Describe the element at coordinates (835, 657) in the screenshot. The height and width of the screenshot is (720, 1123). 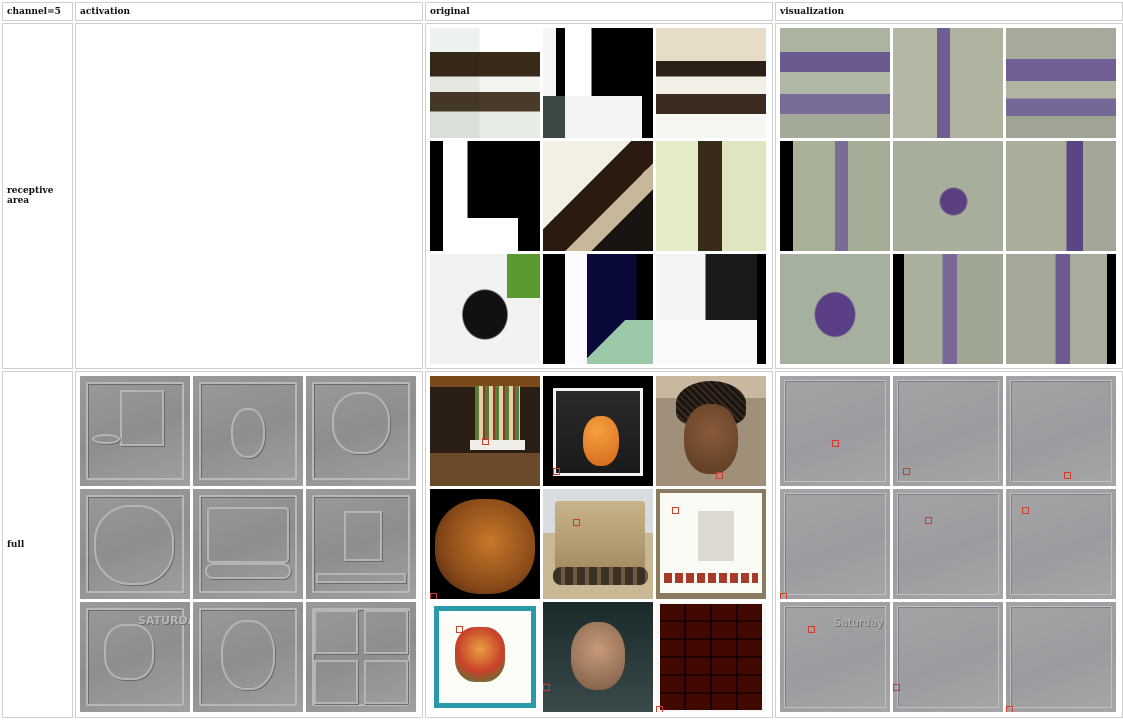
I see `visualization-map: Saturday` at that location.